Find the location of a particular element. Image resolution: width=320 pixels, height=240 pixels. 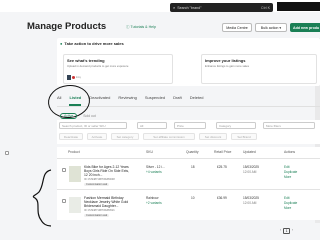

prev-page-button: ‹ is located at coordinates (280, 231).